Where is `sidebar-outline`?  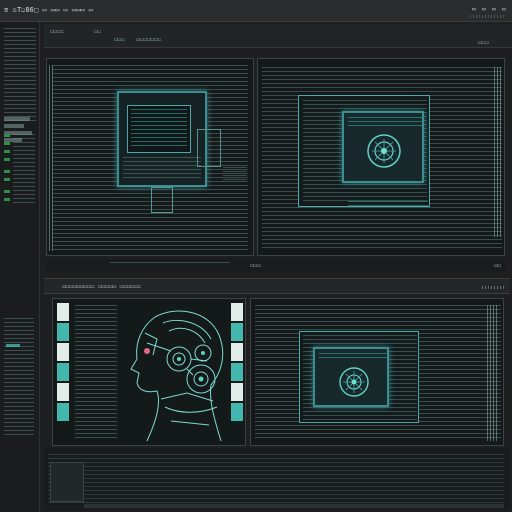
sidebar-outline is located at coordinates (19, 378).